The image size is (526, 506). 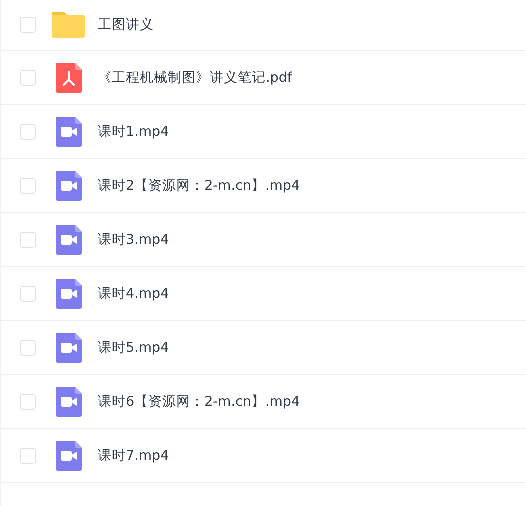 I want to click on file-name: 课时6【资源网：2-m.cn】.mp4, so click(x=199, y=401).